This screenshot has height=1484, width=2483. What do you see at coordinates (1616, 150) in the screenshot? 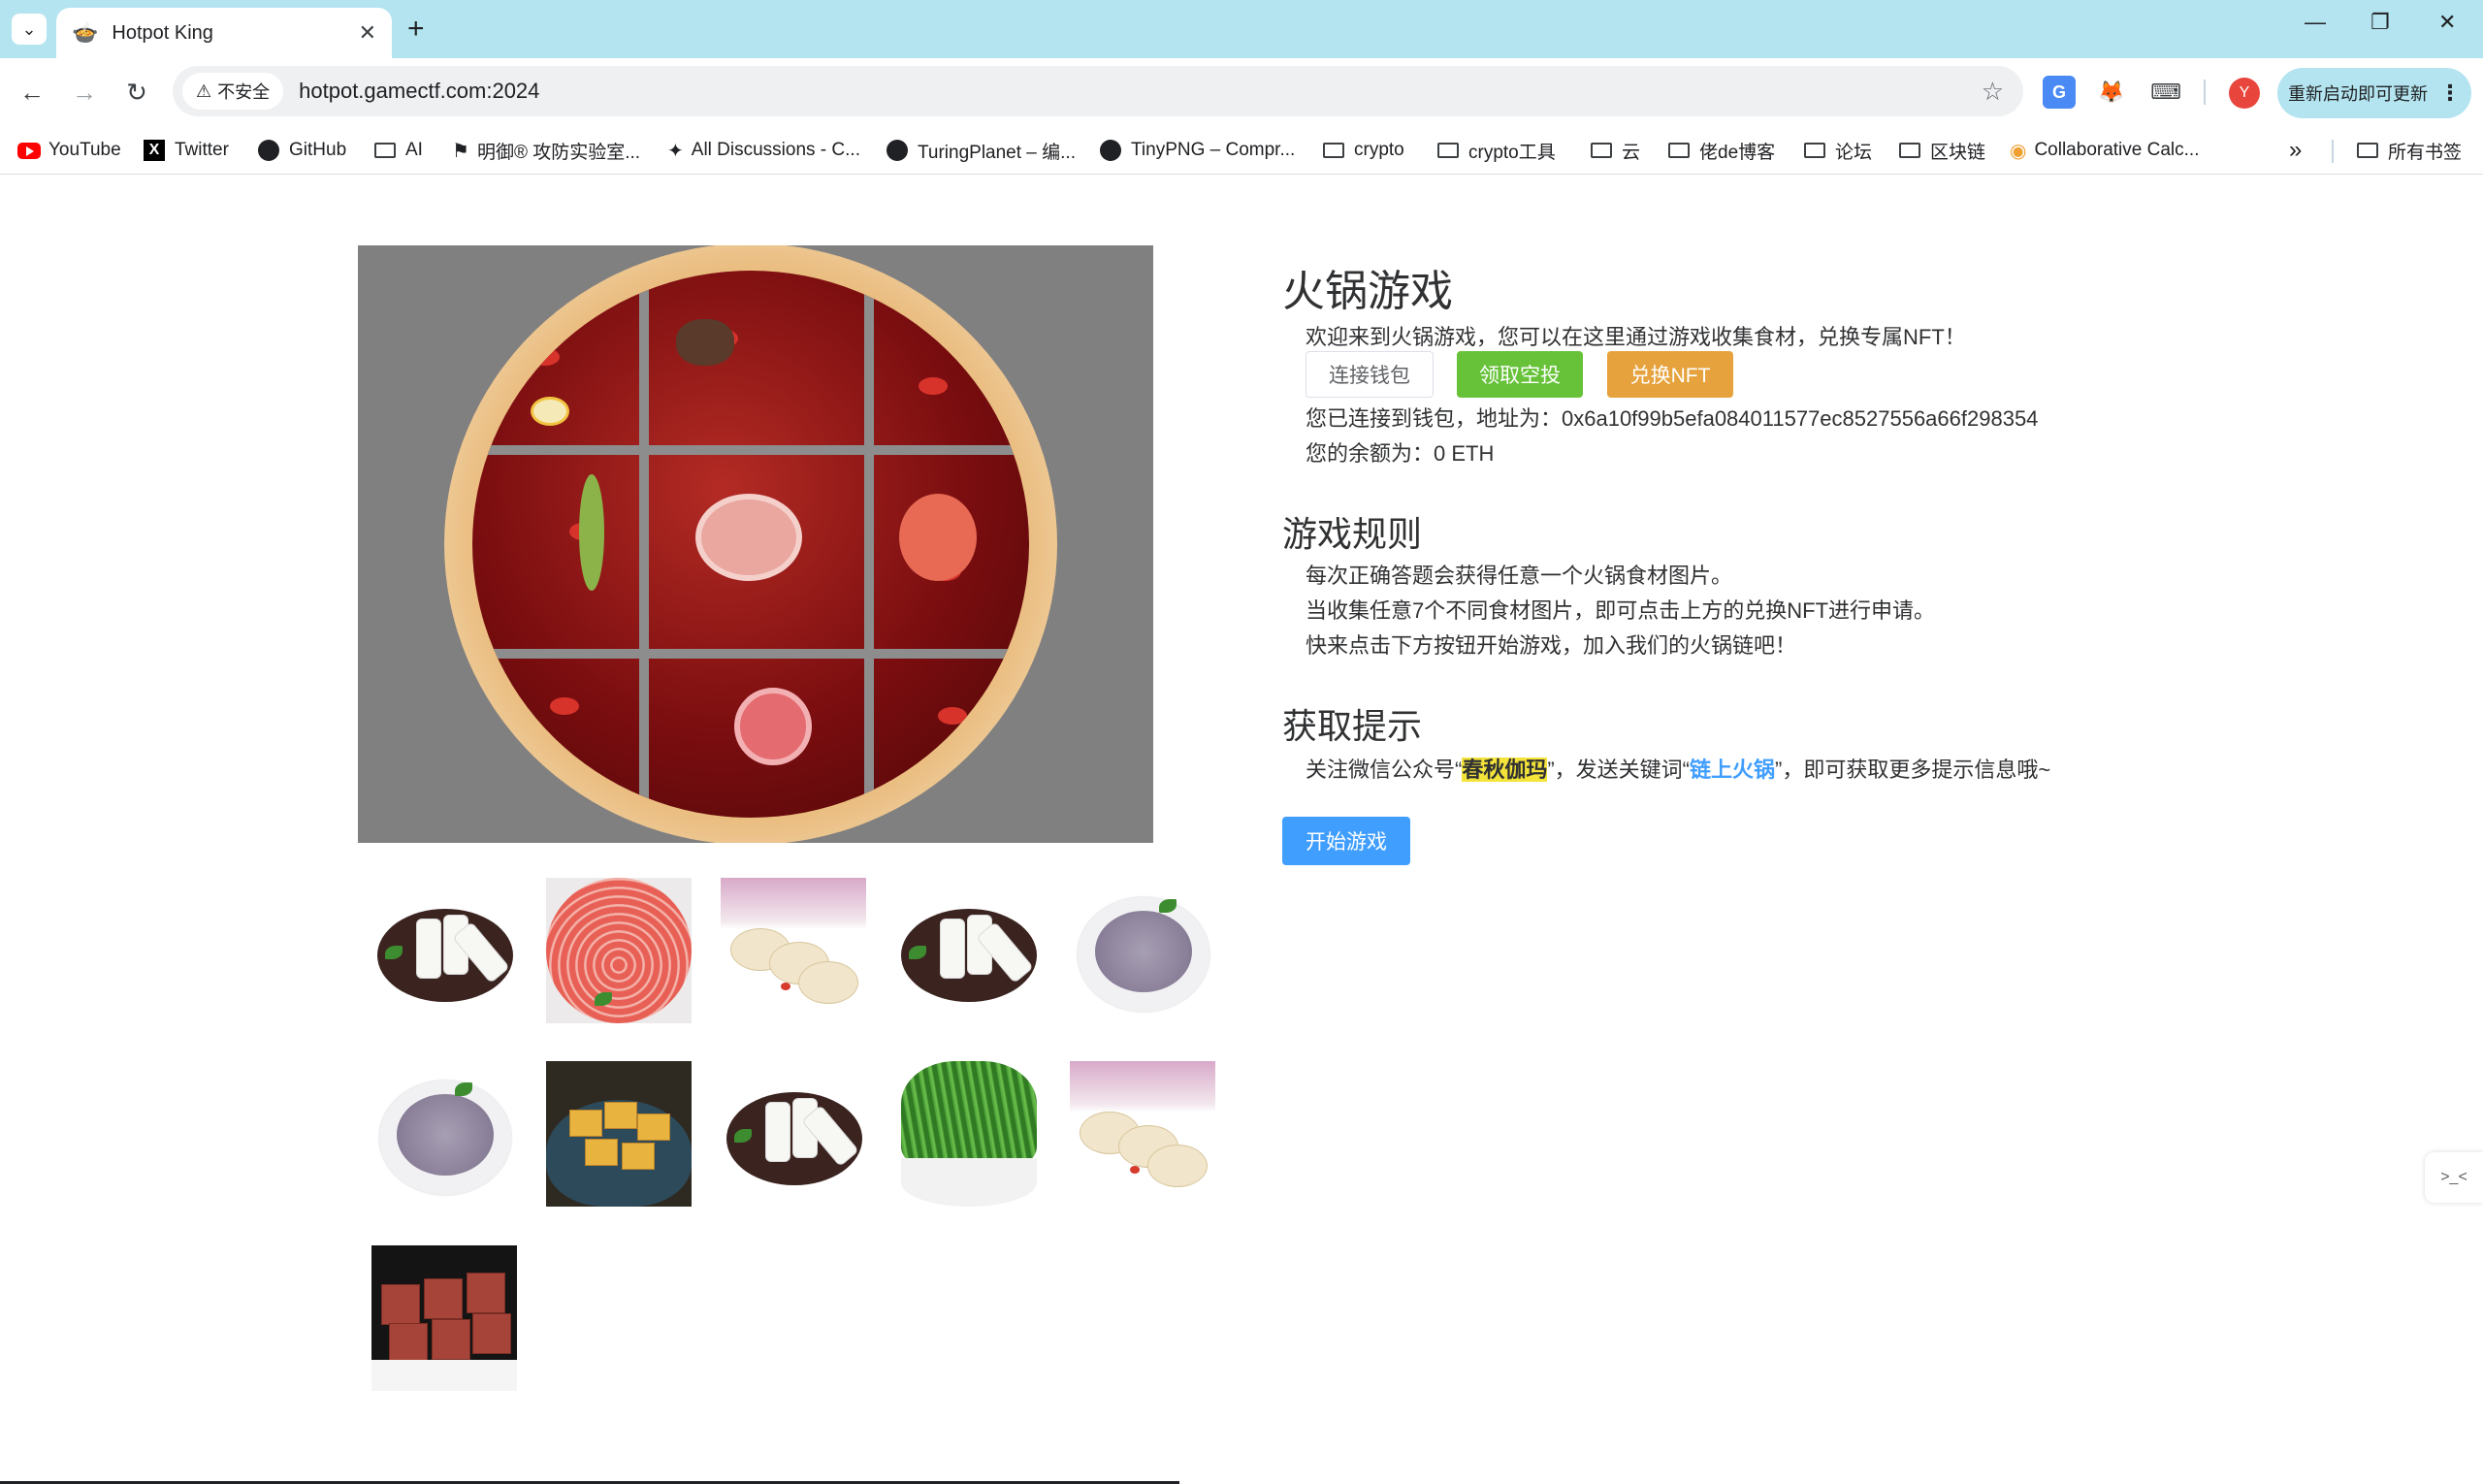
I see `bookmark-folder-cloud: 云` at bounding box center [1616, 150].